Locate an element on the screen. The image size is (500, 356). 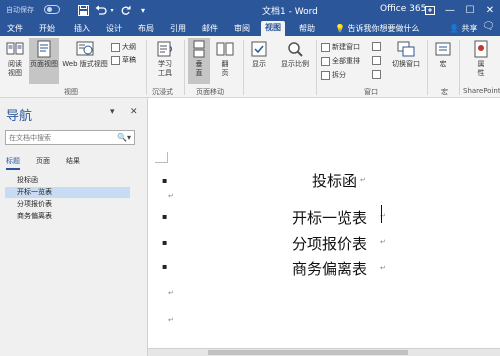
comments-icon: 🗨 is located at coordinates (488, 26).